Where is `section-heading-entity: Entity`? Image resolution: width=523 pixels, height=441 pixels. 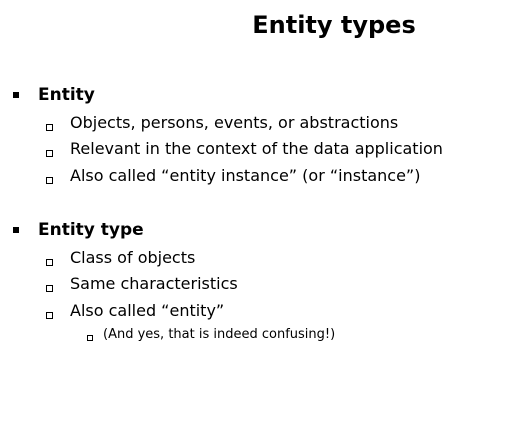
section-heading-entity: Entity is located at coordinates (66, 95).